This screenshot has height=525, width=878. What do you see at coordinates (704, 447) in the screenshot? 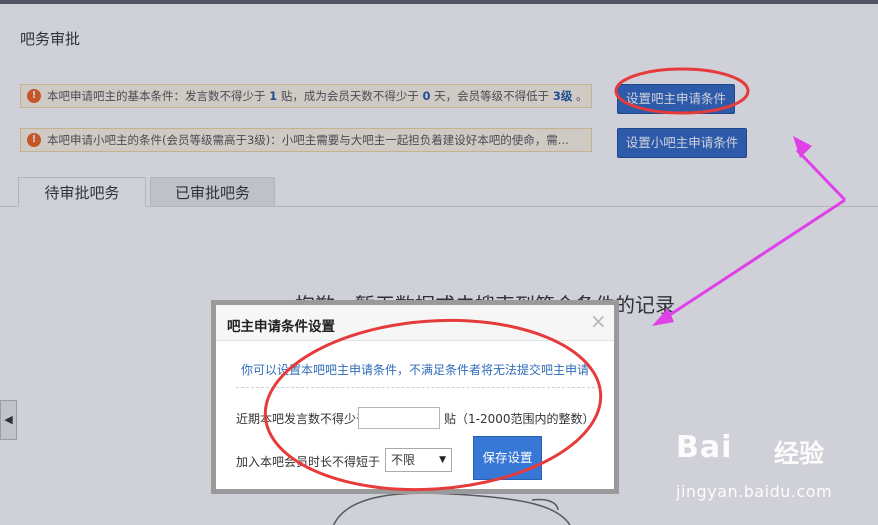
I see `watermark-logo: Bai` at bounding box center [704, 447].